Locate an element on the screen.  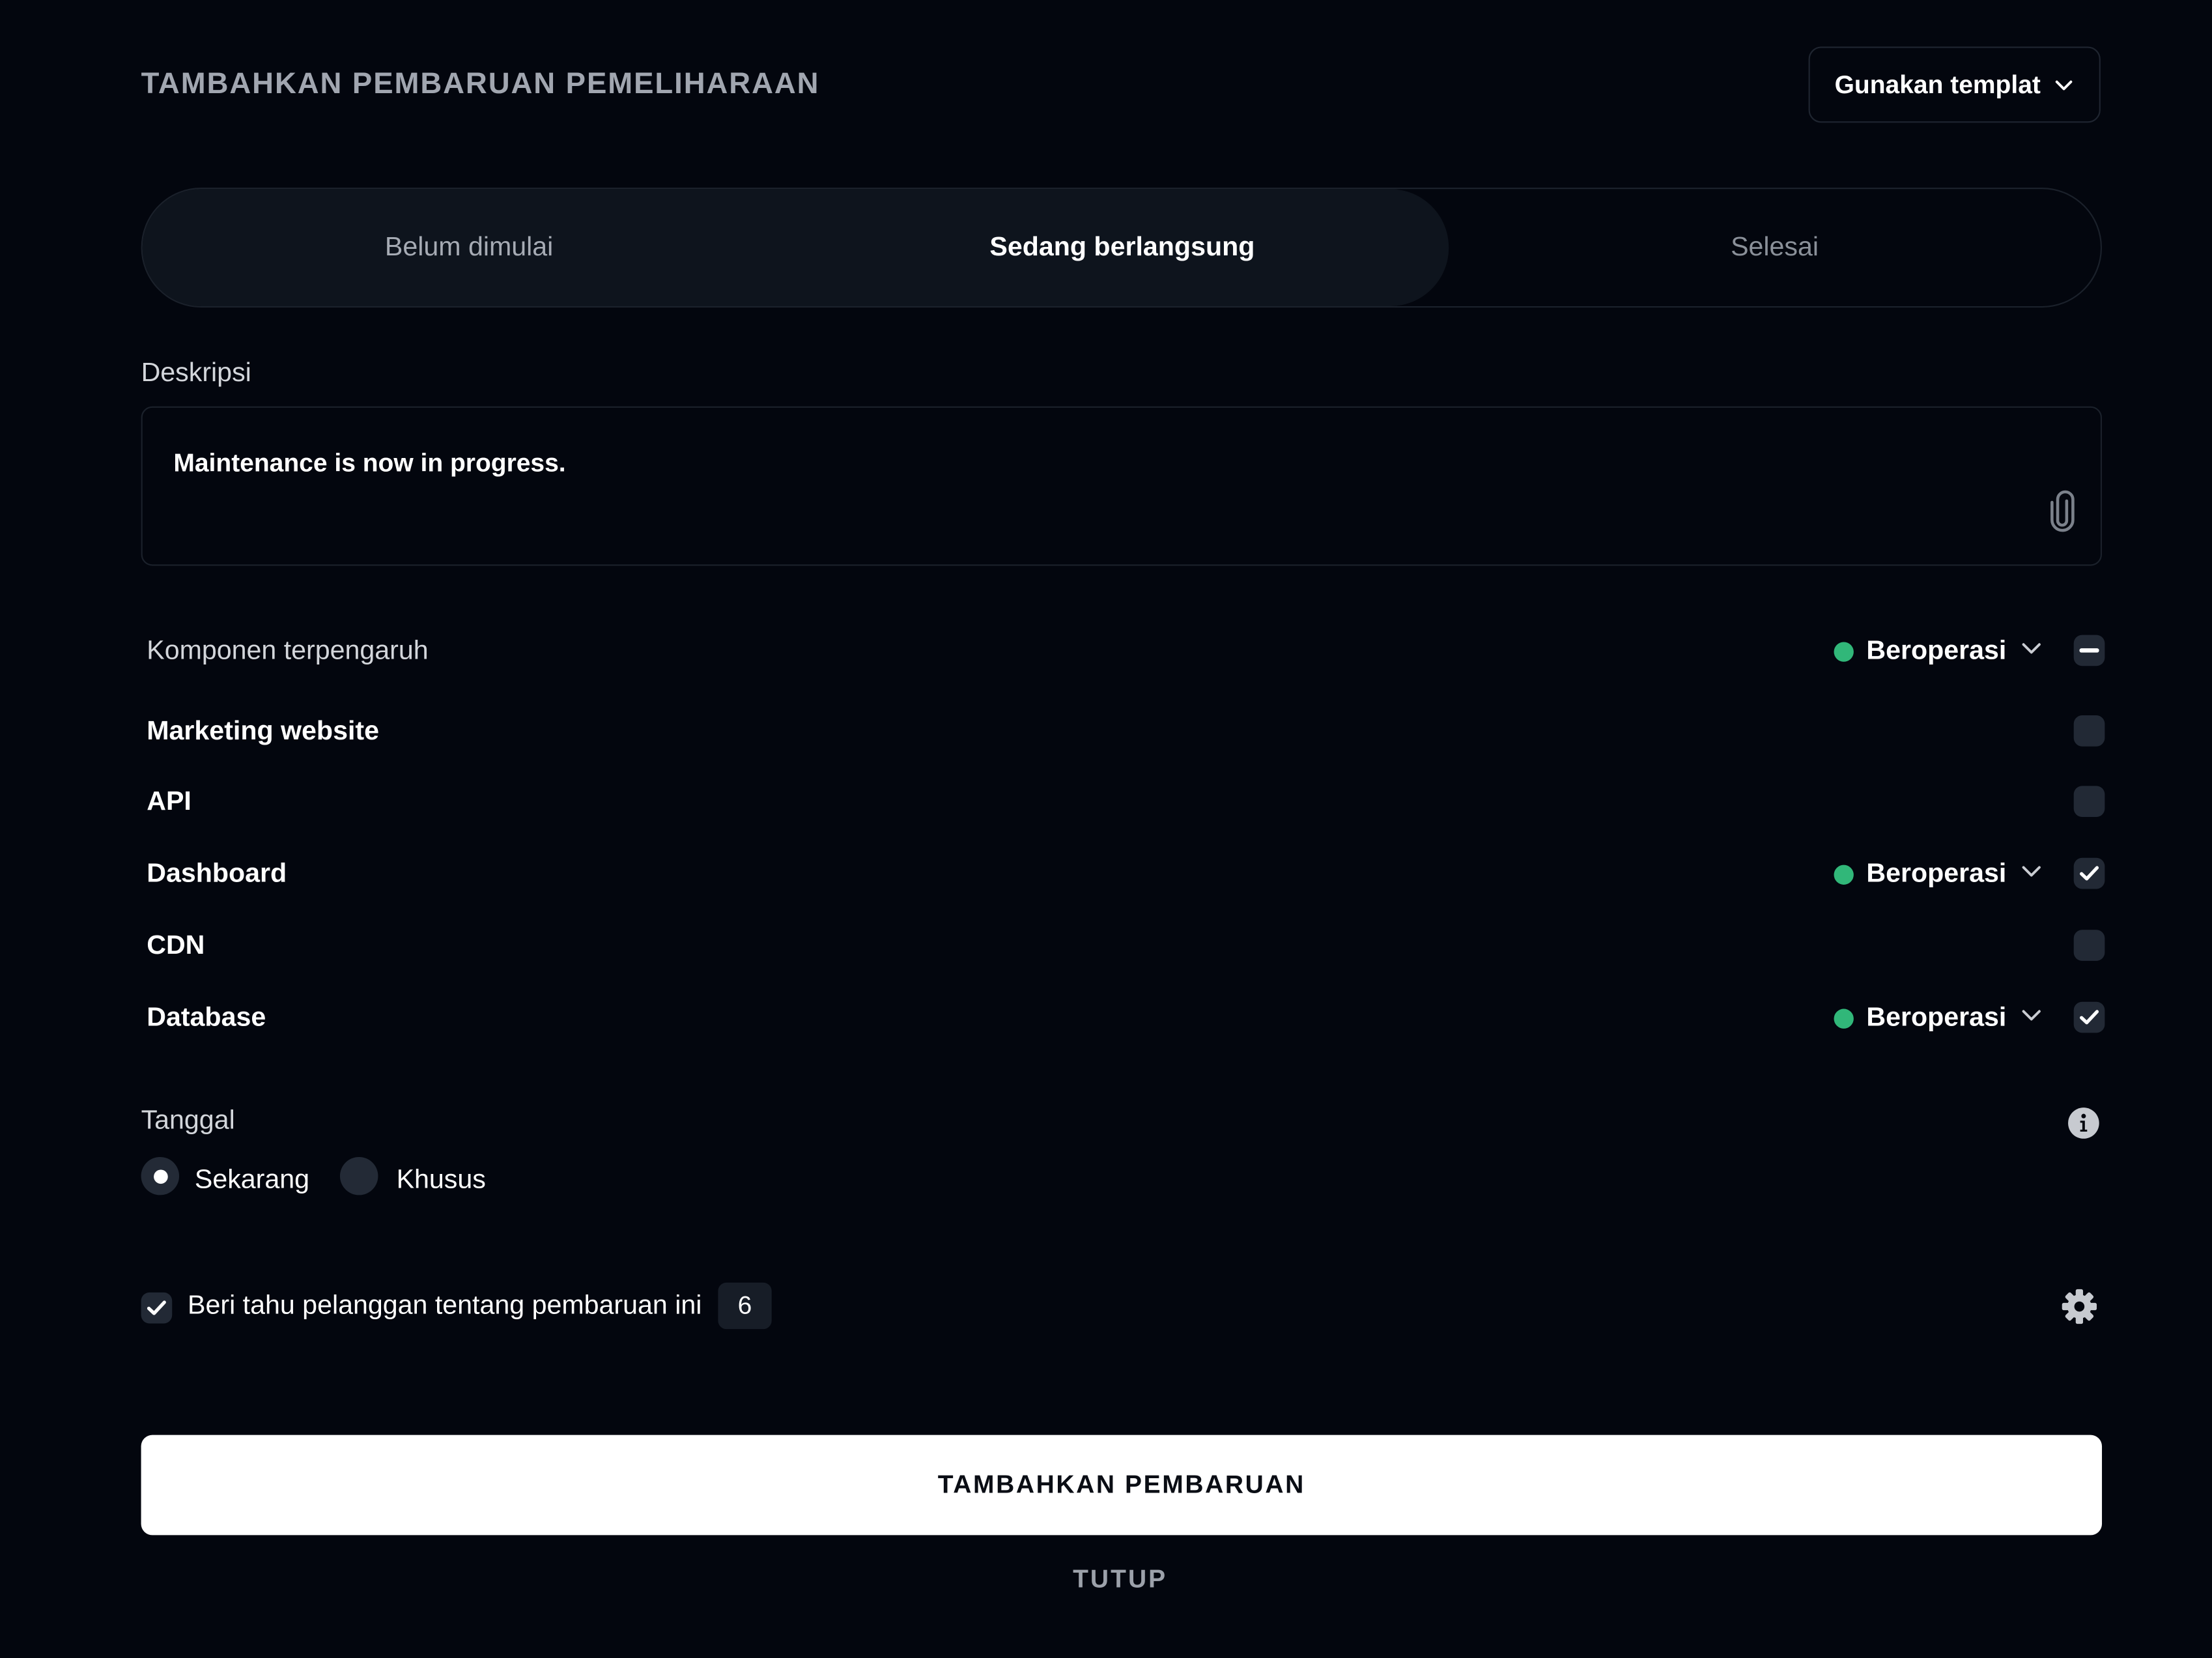
use-template-button: Gunakan templat is located at coordinates (1954, 84).